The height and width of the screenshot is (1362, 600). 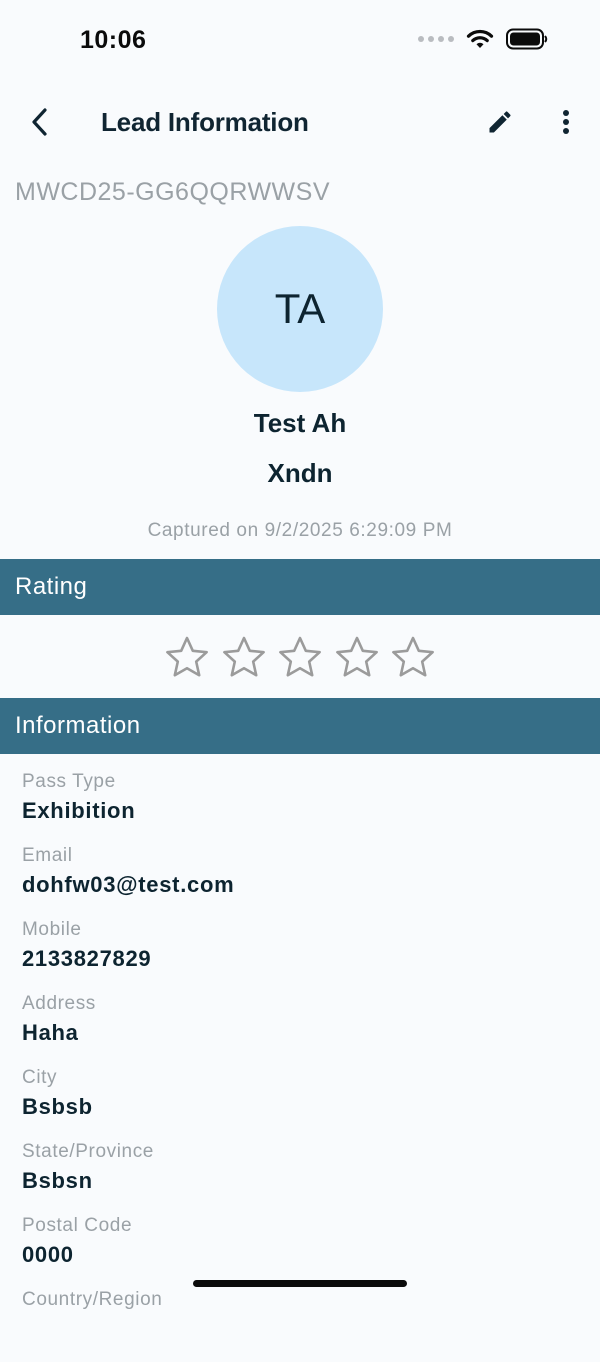 What do you see at coordinates (300, 530) in the screenshot?
I see `captured-timestamp: Captured on 9/2/2025 6:29:09 PM` at bounding box center [300, 530].